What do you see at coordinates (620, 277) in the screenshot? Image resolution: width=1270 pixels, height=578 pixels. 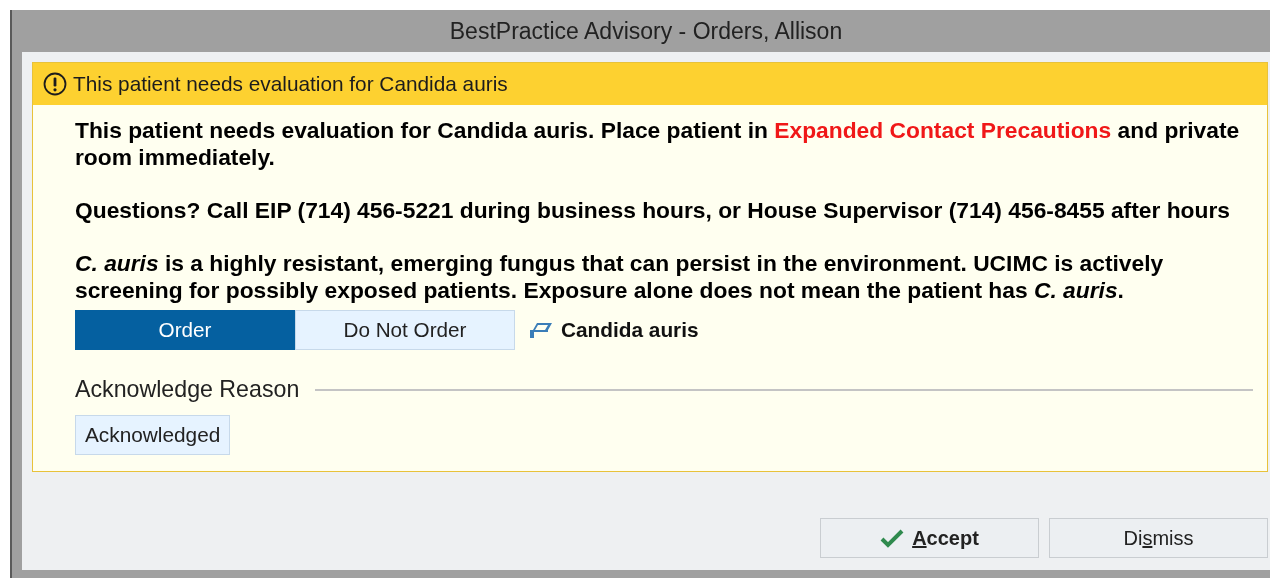 I see `advisory-text: C. auris is a highly resistant, emerging fungus that can persist in the environment. UCIMC is actively screening for possibly exposed patients. Exposure alone does not mean the patient has C. auris.` at bounding box center [620, 277].